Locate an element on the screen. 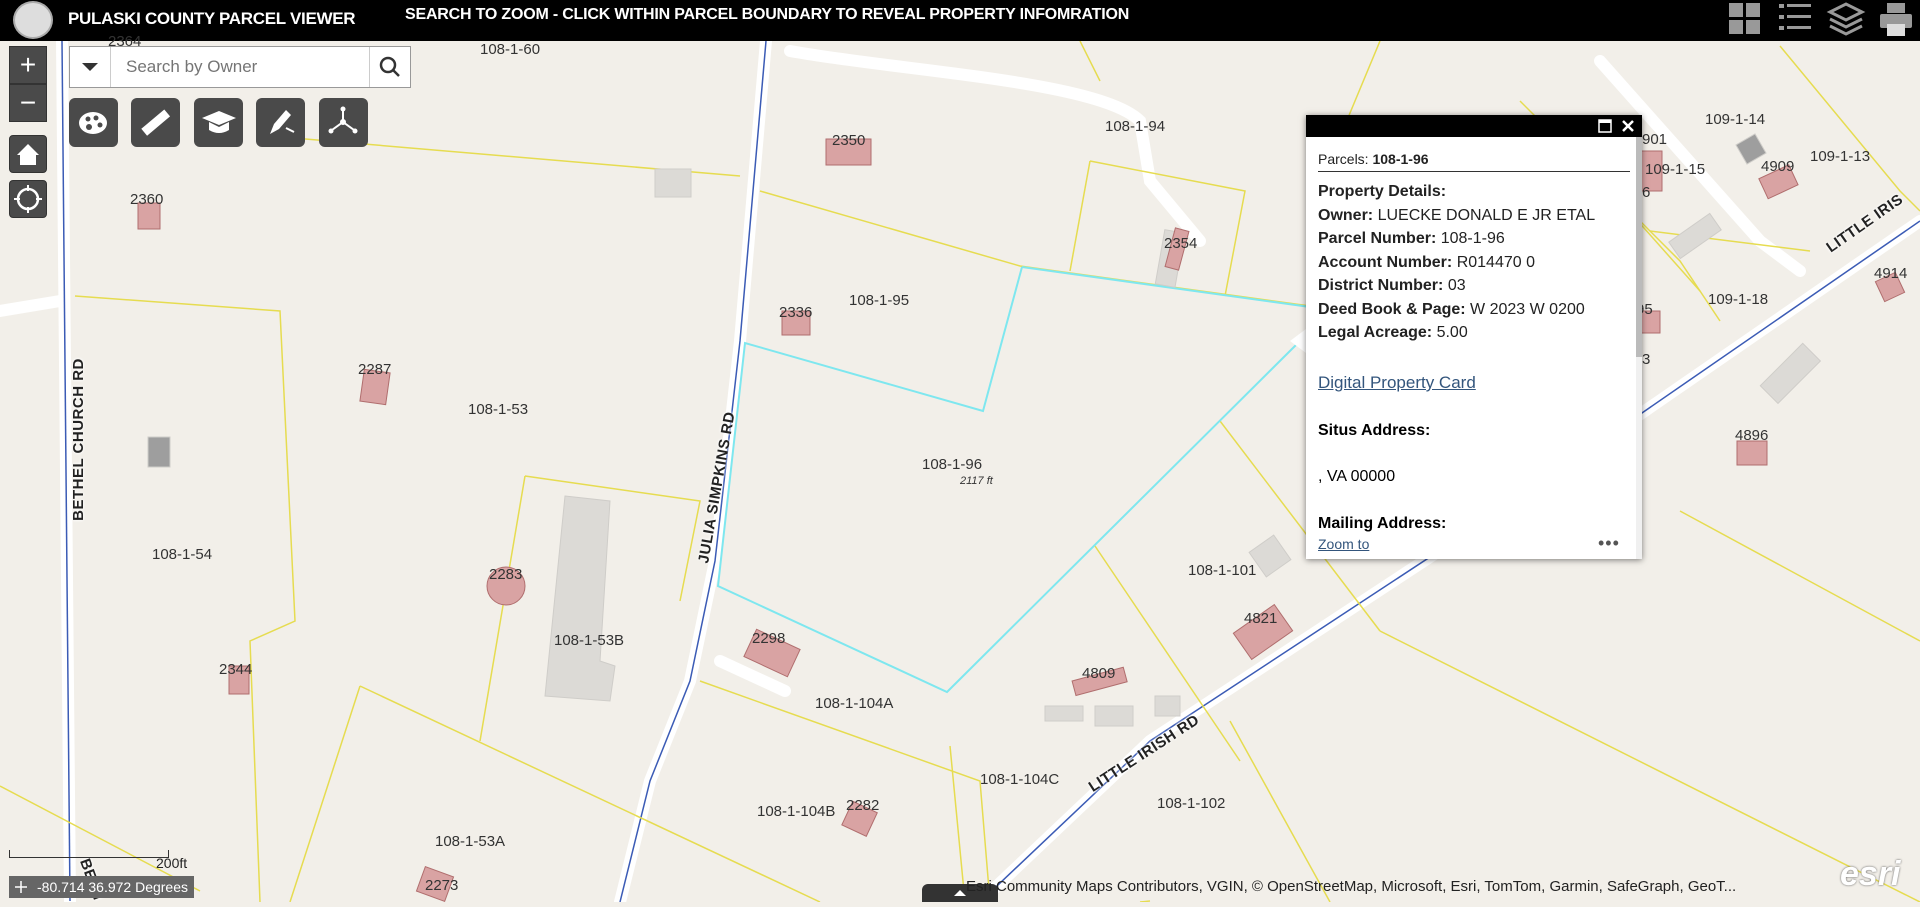 The height and width of the screenshot is (907, 1920). situs-address-label: Situs Address: is located at coordinates (1374, 430).